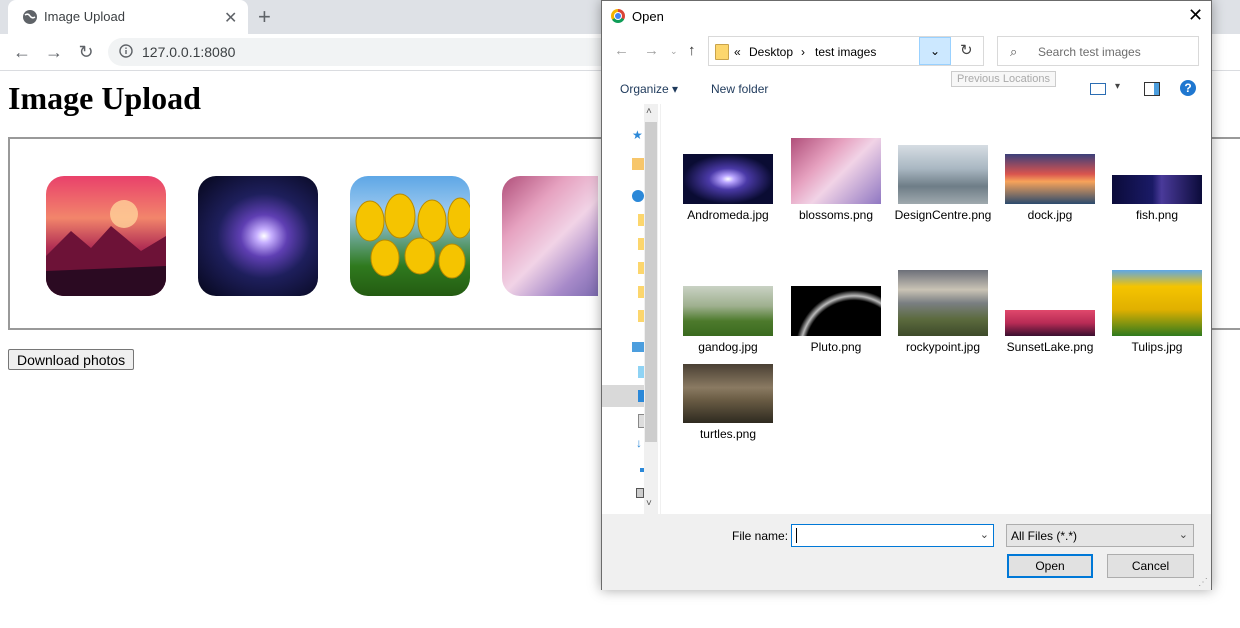 The width and height of the screenshot is (1240, 628). Describe the element at coordinates (649, 503) in the screenshot. I see `scroll-down-icon: ˅` at that location.